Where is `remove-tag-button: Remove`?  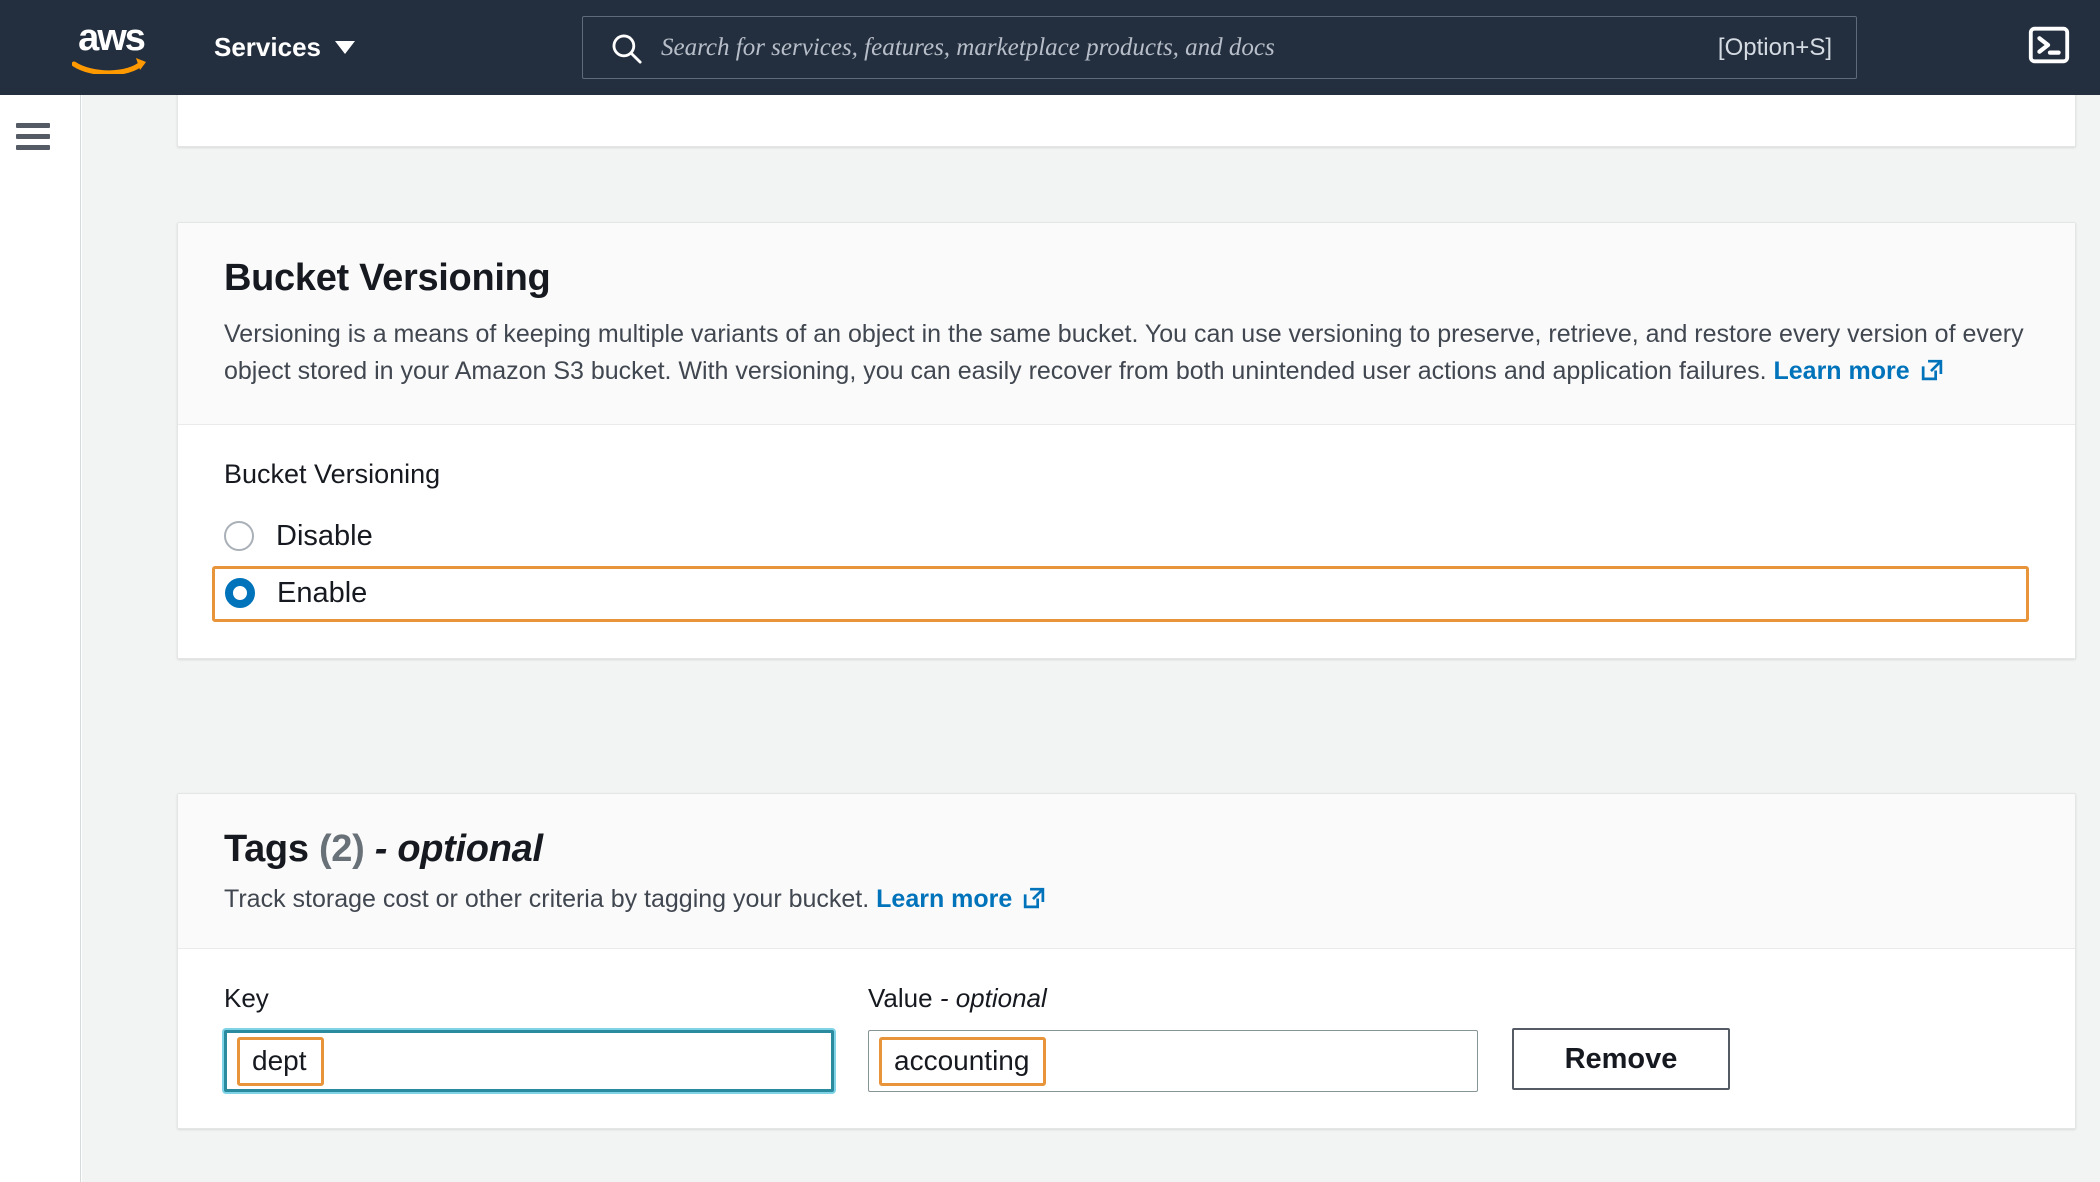
remove-tag-button: Remove is located at coordinates (1621, 1059).